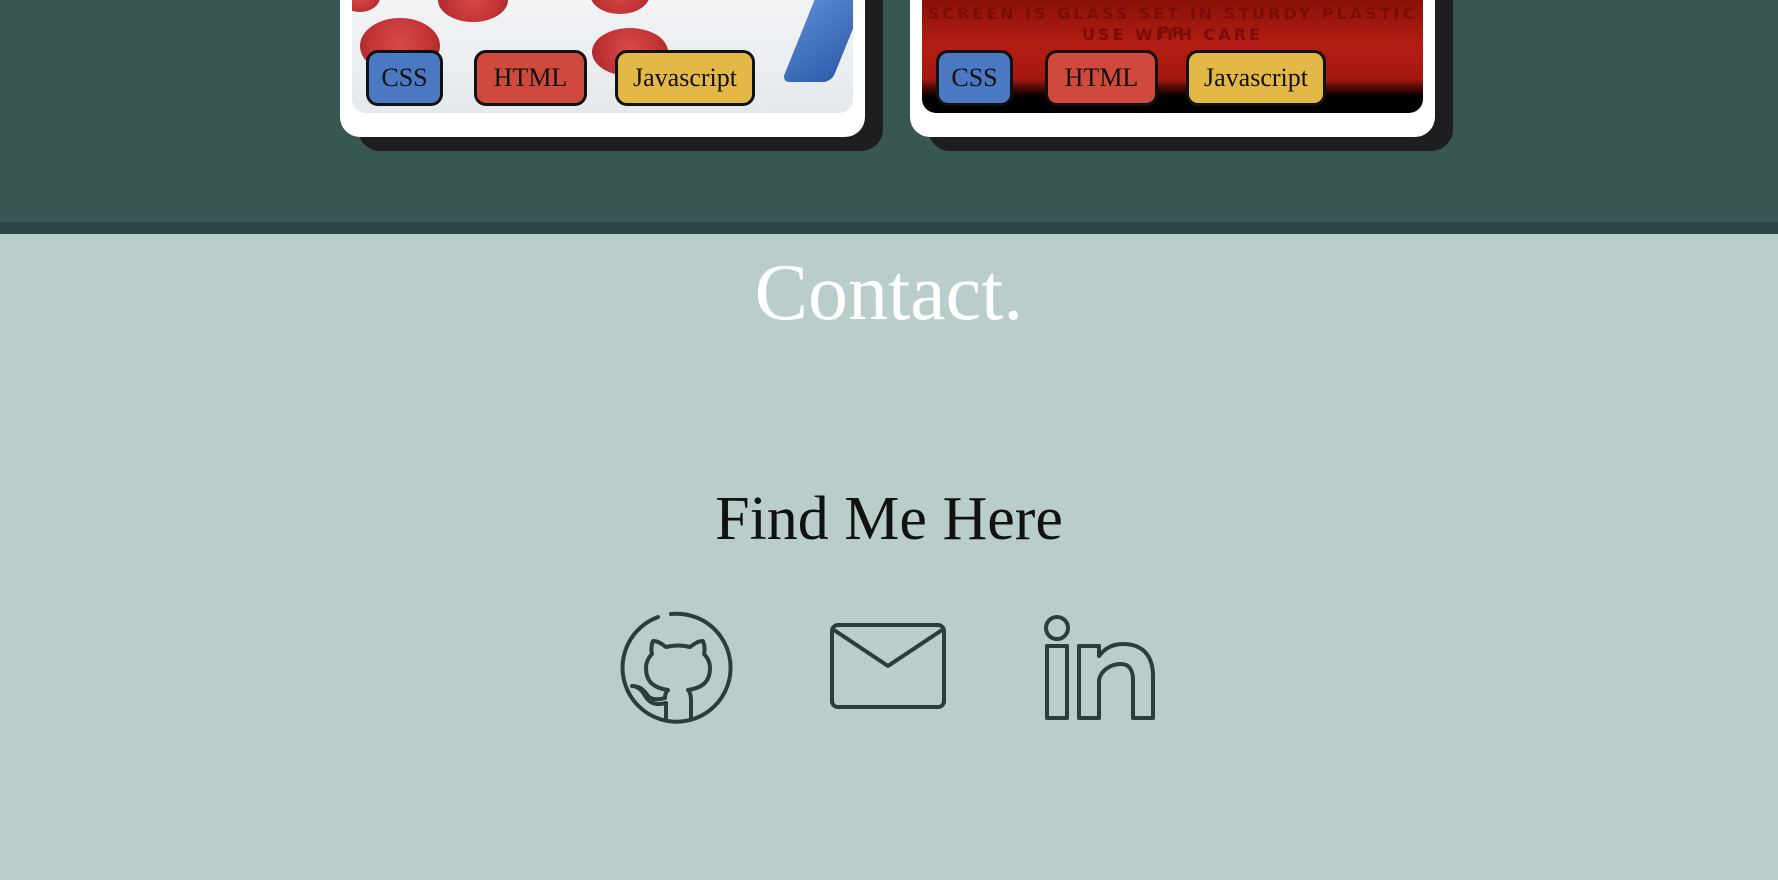 This screenshot has width=1778, height=880. I want to click on screen-text-line: USE WITH CARE, so click(1172, 34).